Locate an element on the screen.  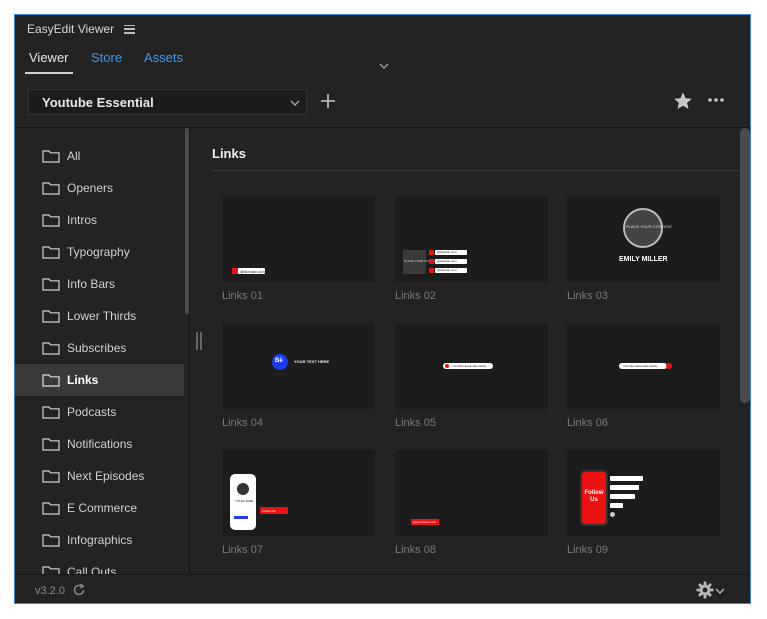
avatar is located at coordinates (243, 489).